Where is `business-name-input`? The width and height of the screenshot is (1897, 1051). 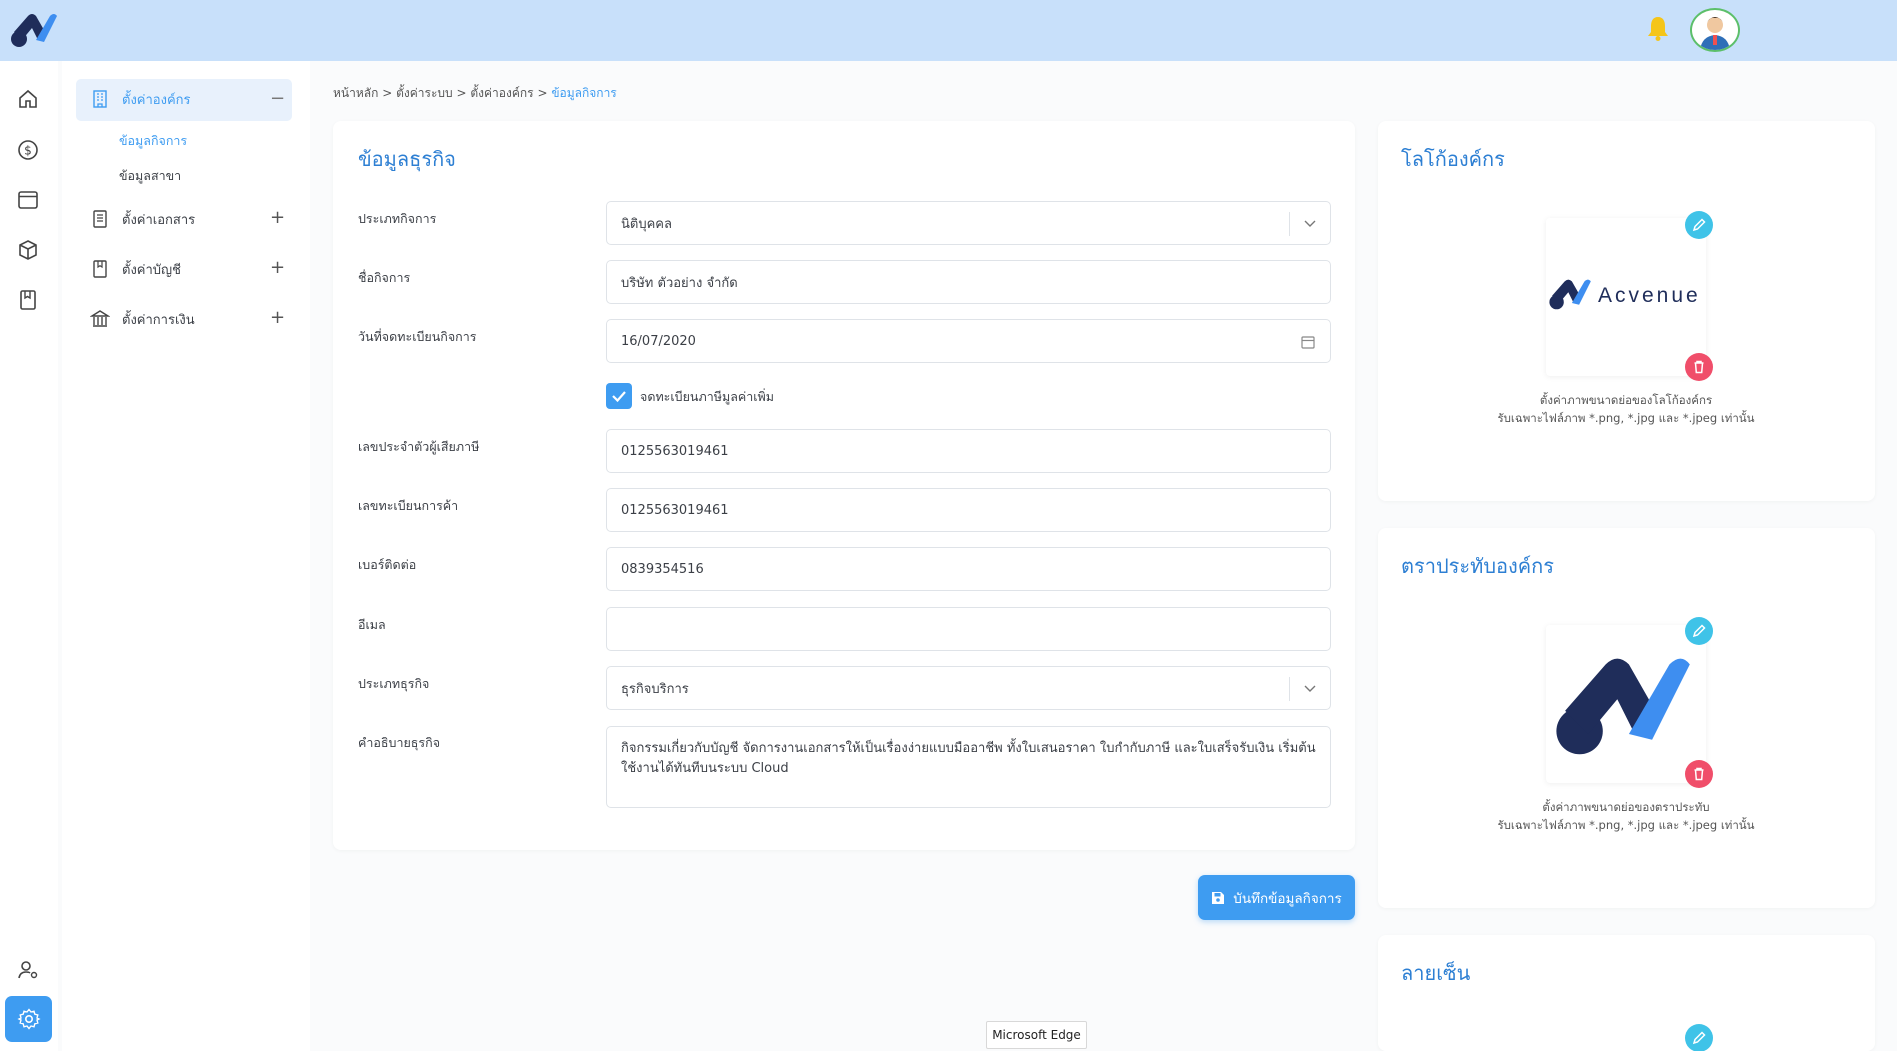 business-name-input is located at coordinates (968, 282).